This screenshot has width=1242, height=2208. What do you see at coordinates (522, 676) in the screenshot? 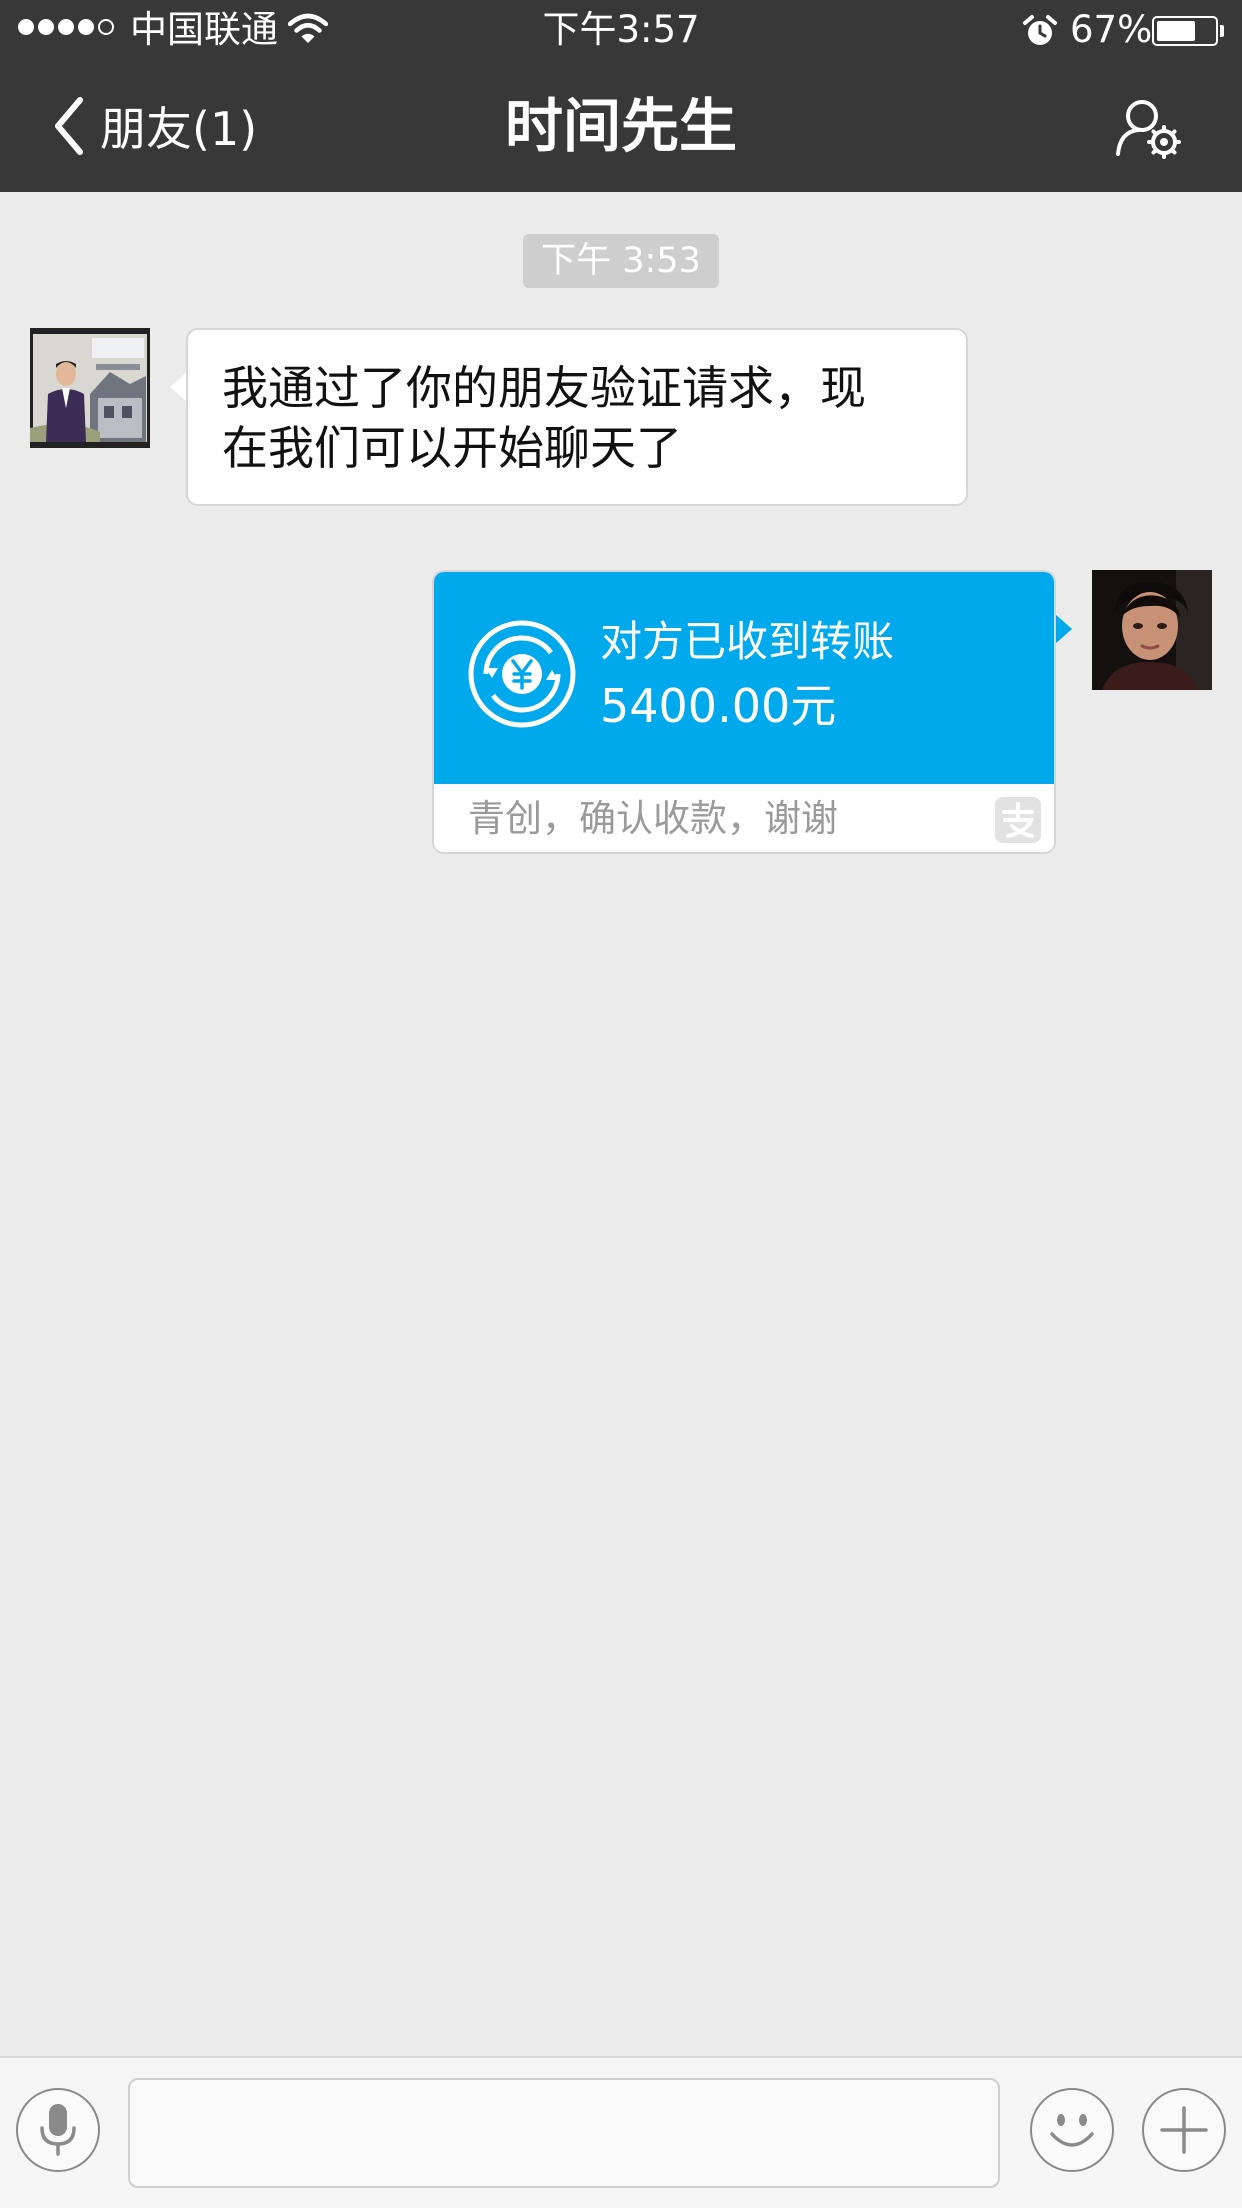
I see `yuan-transfer-icon` at bounding box center [522, 676].